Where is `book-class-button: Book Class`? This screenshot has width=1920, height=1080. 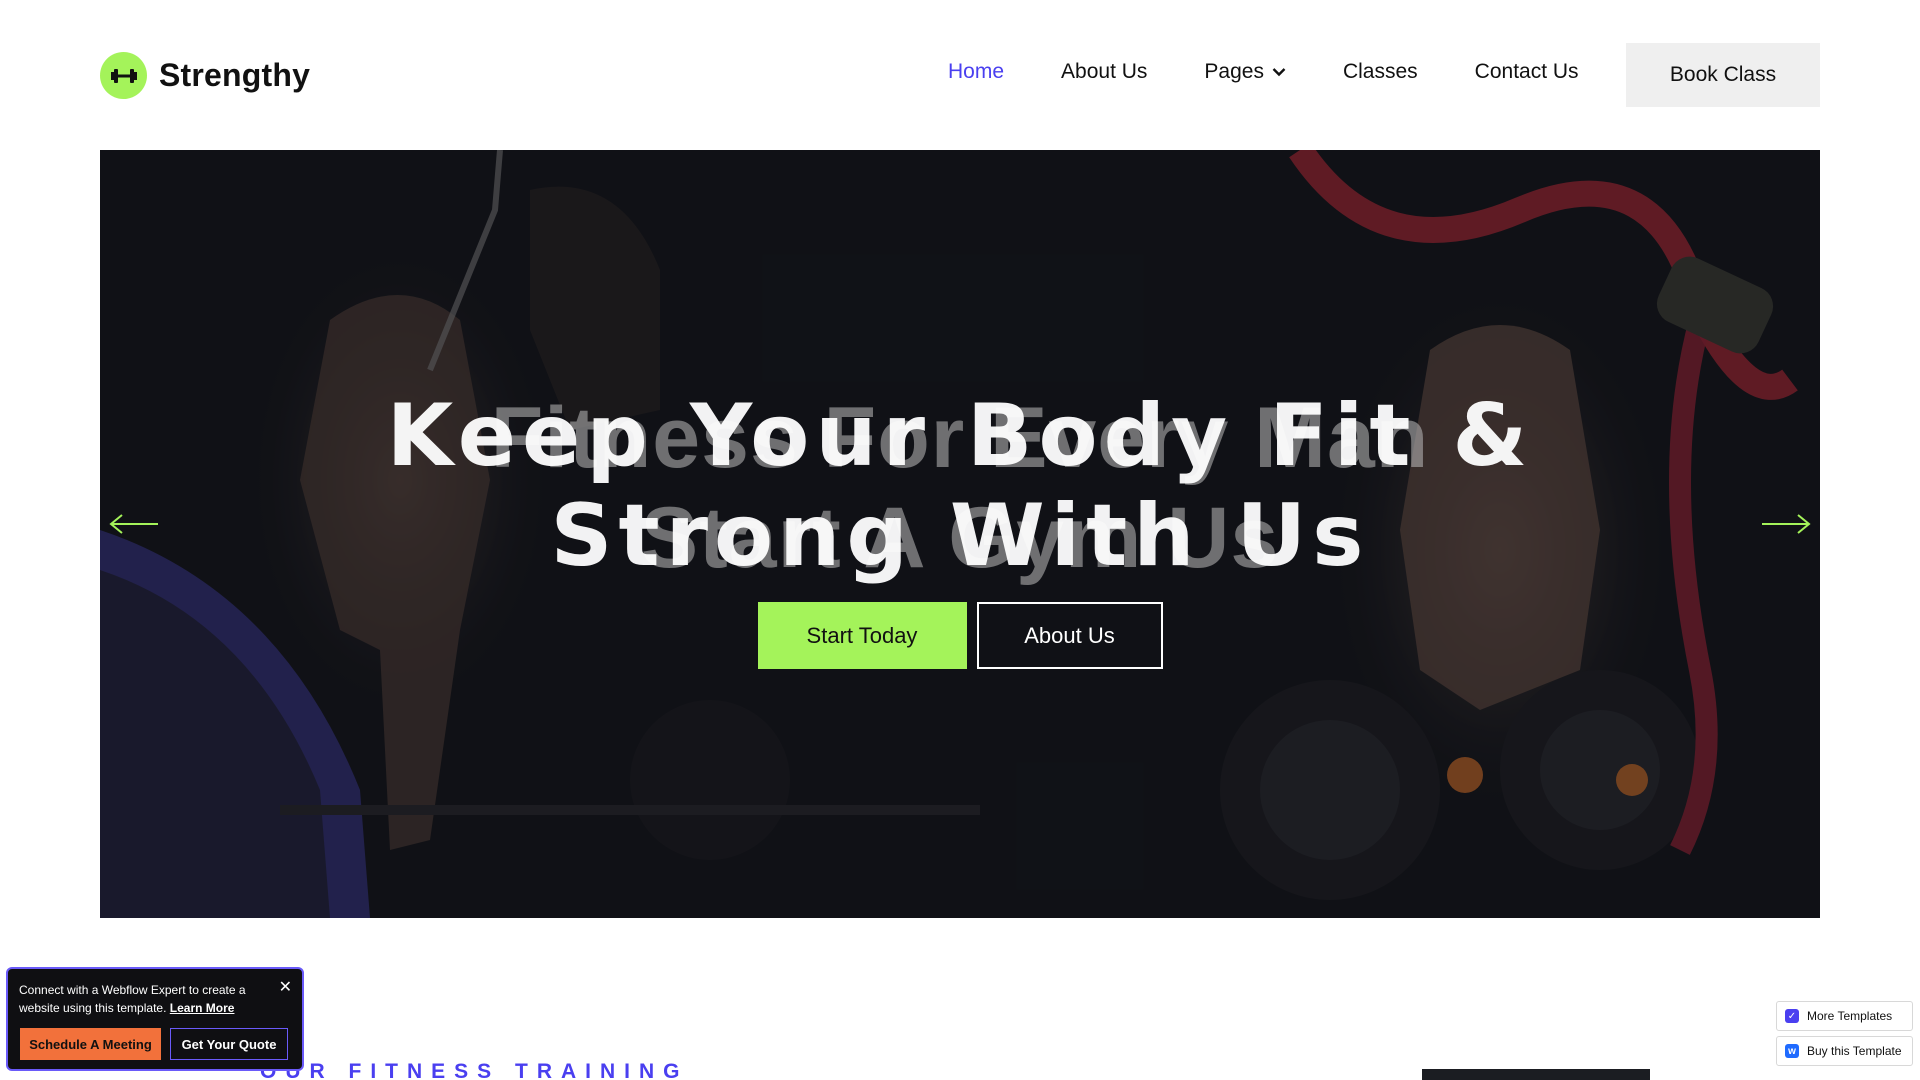 book-class-button: Book Class is located at coordinates (1723, 75).